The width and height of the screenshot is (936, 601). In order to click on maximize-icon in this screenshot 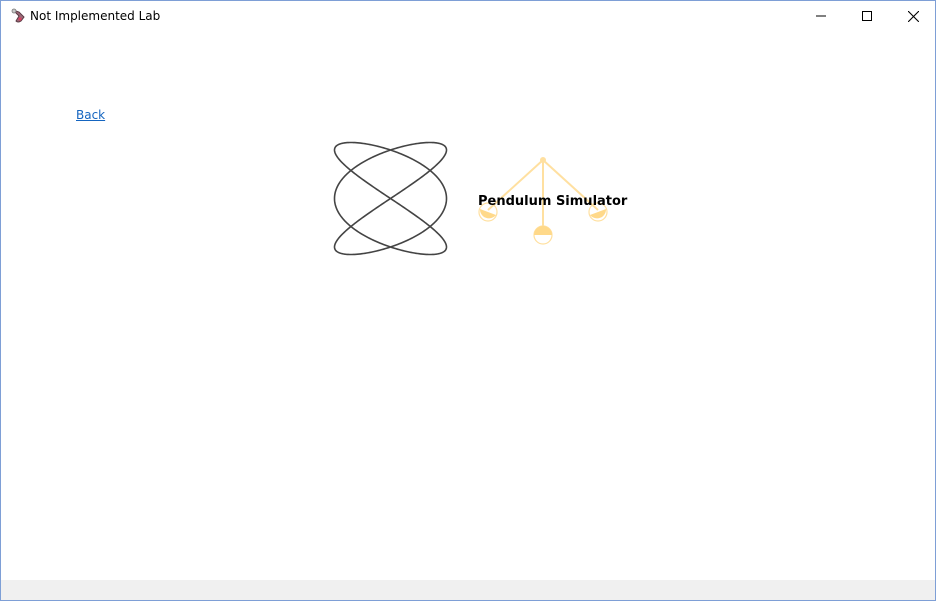, I will do `click(867, 16)`.